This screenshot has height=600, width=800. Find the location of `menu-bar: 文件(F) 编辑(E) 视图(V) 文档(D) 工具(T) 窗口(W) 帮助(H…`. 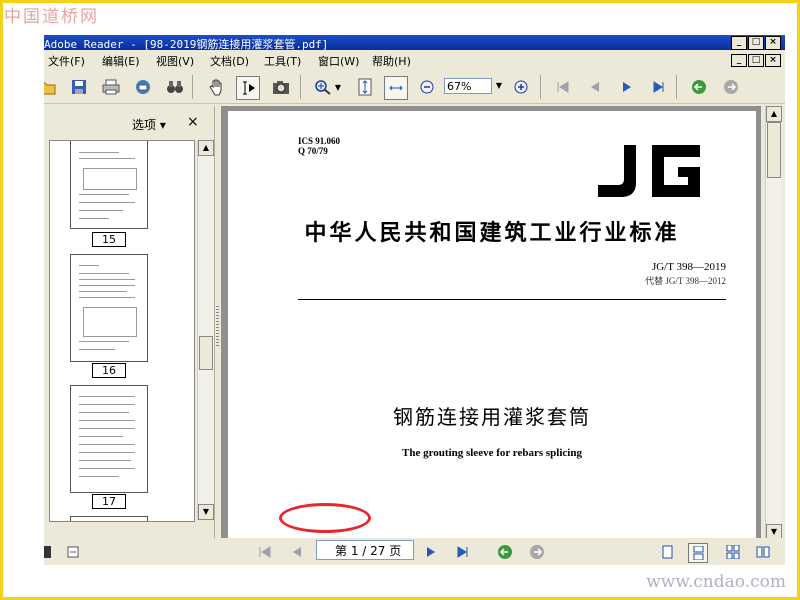

menu-bar: 文件(F) 编辑(E) 视图(V) 文档(D) 工具(T) 窗口(W) 帮助(H… is located at coordinates (414, 60).